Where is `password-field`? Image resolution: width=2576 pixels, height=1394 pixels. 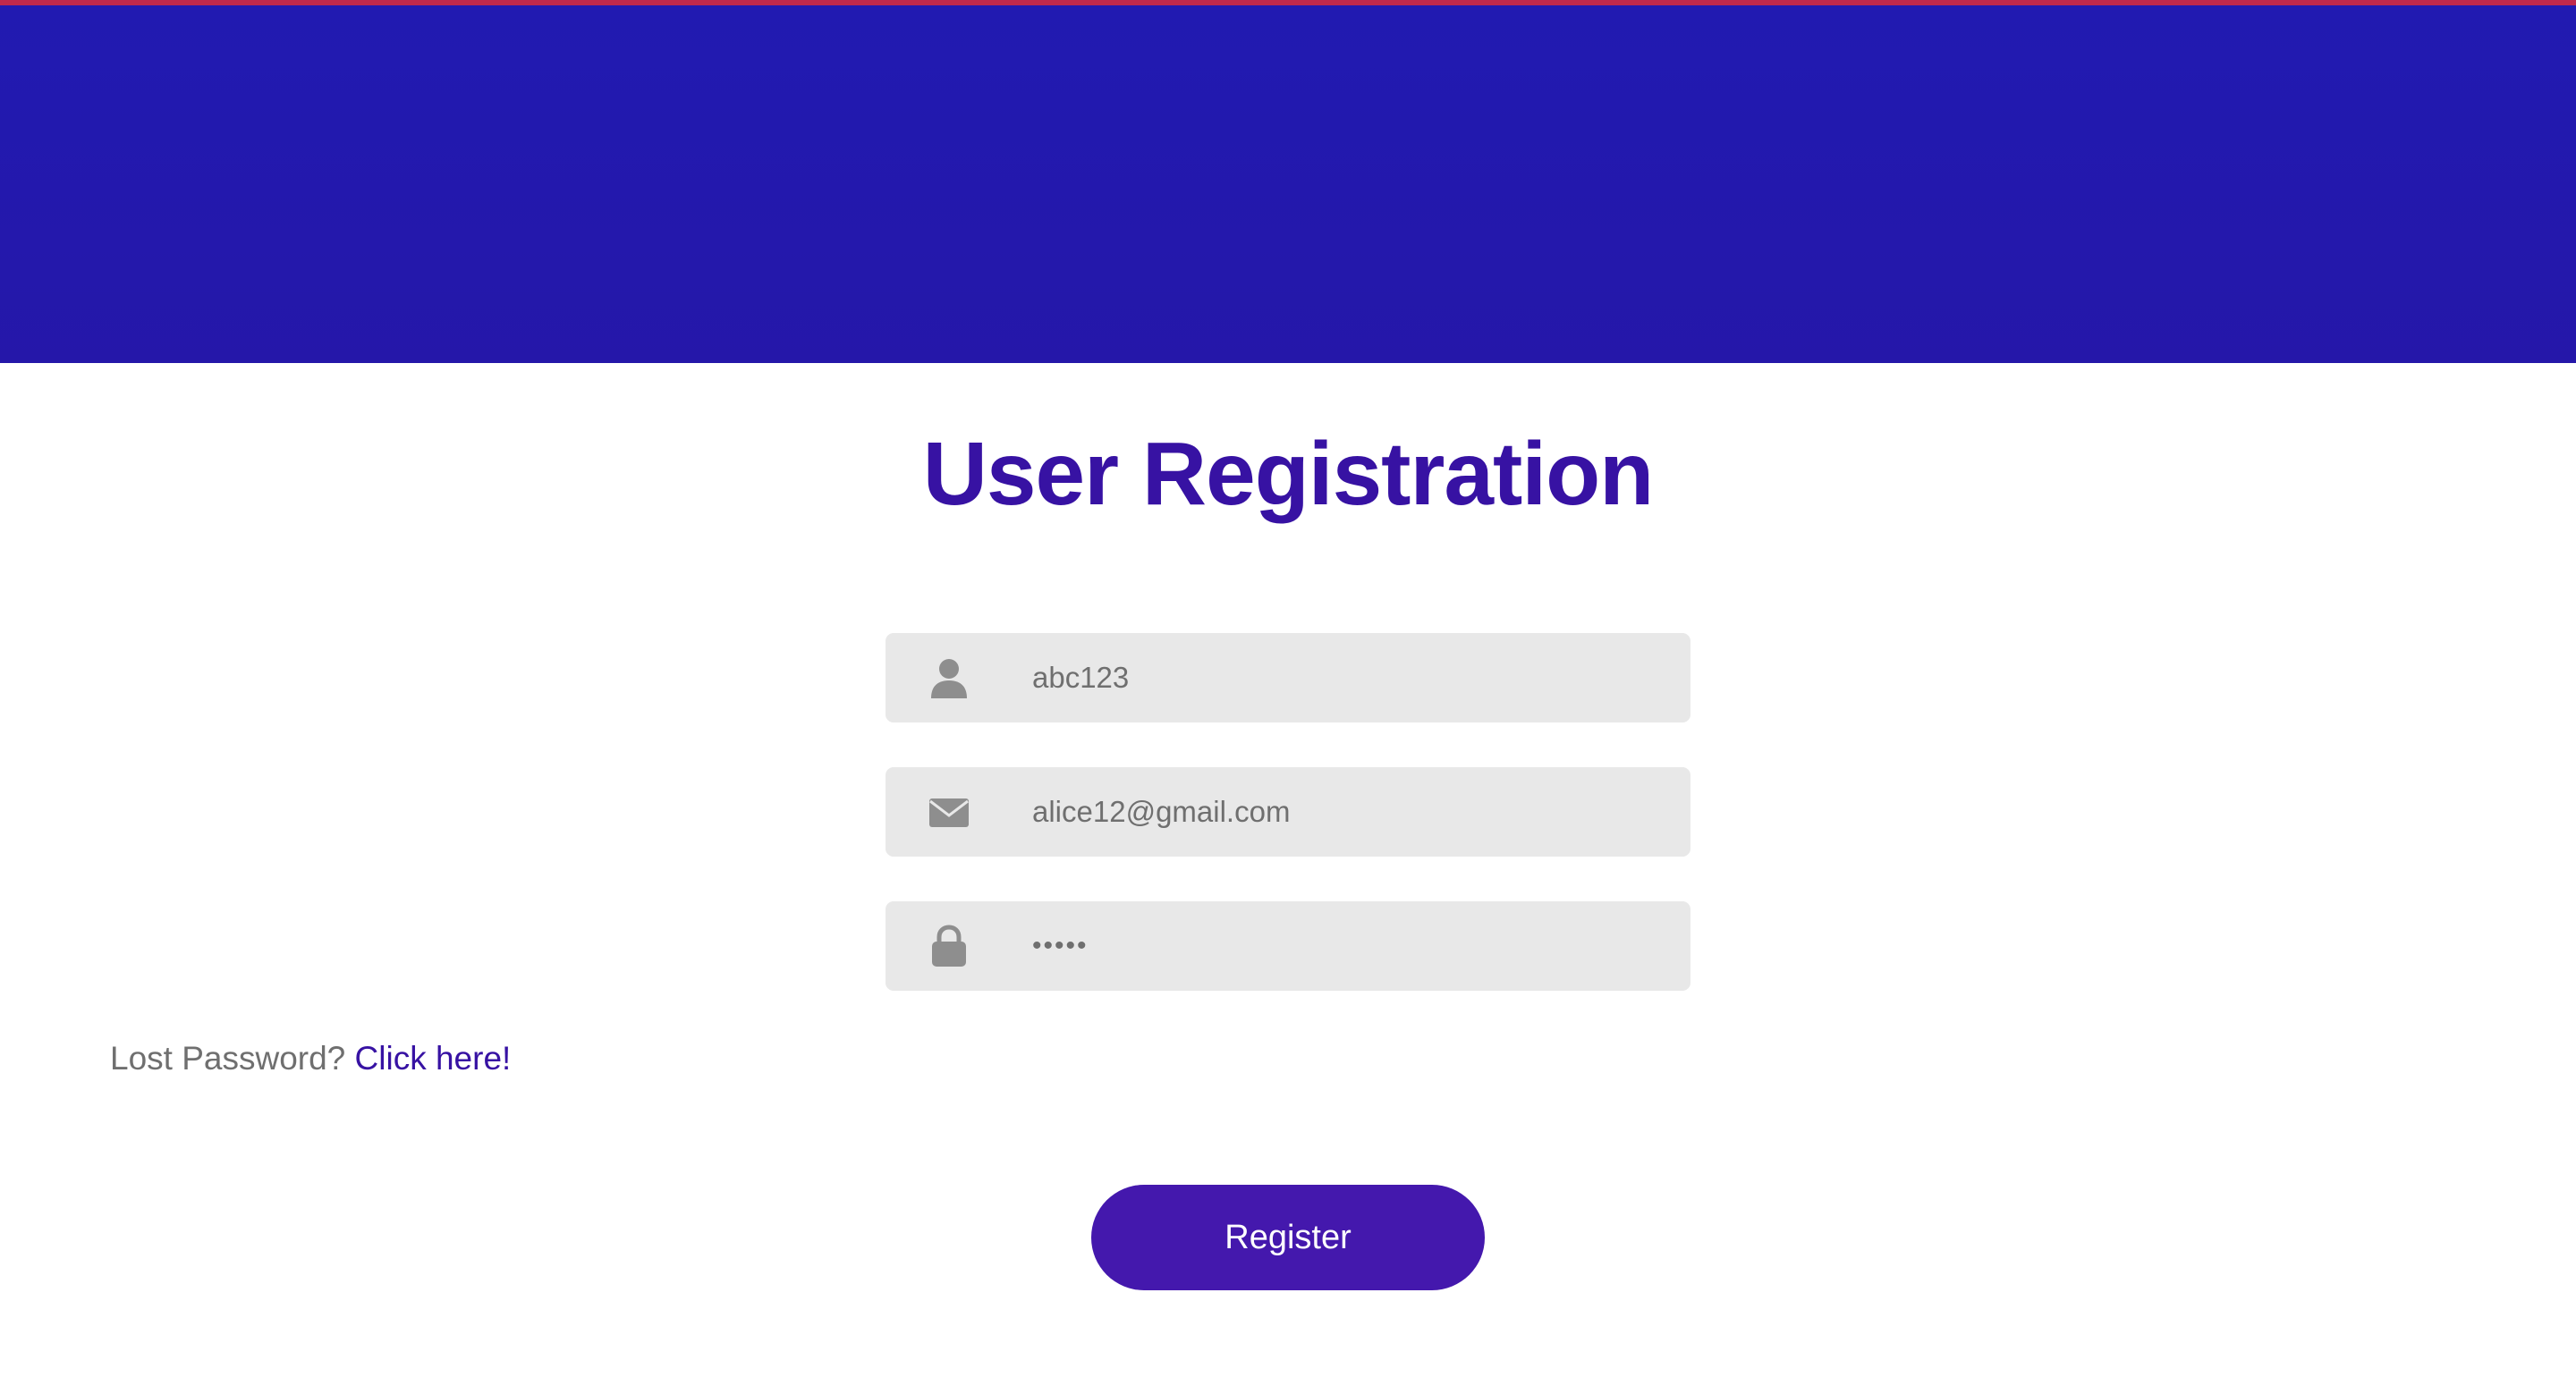 password-field is located at coordinates (1288, 946).